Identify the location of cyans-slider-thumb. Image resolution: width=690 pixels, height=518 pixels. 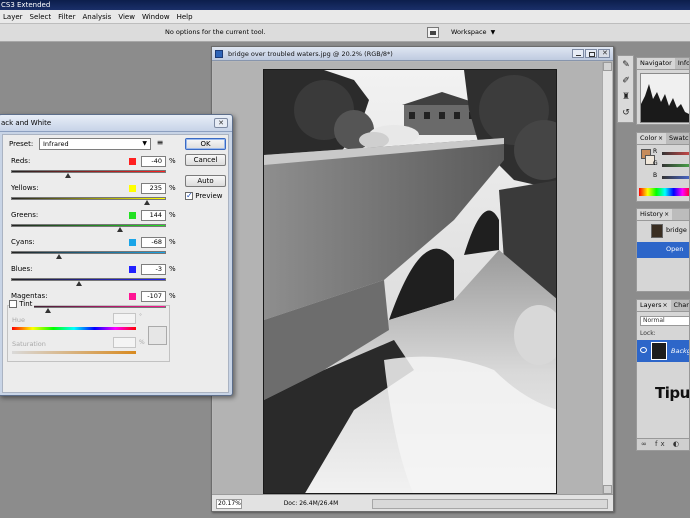
(59, 256).